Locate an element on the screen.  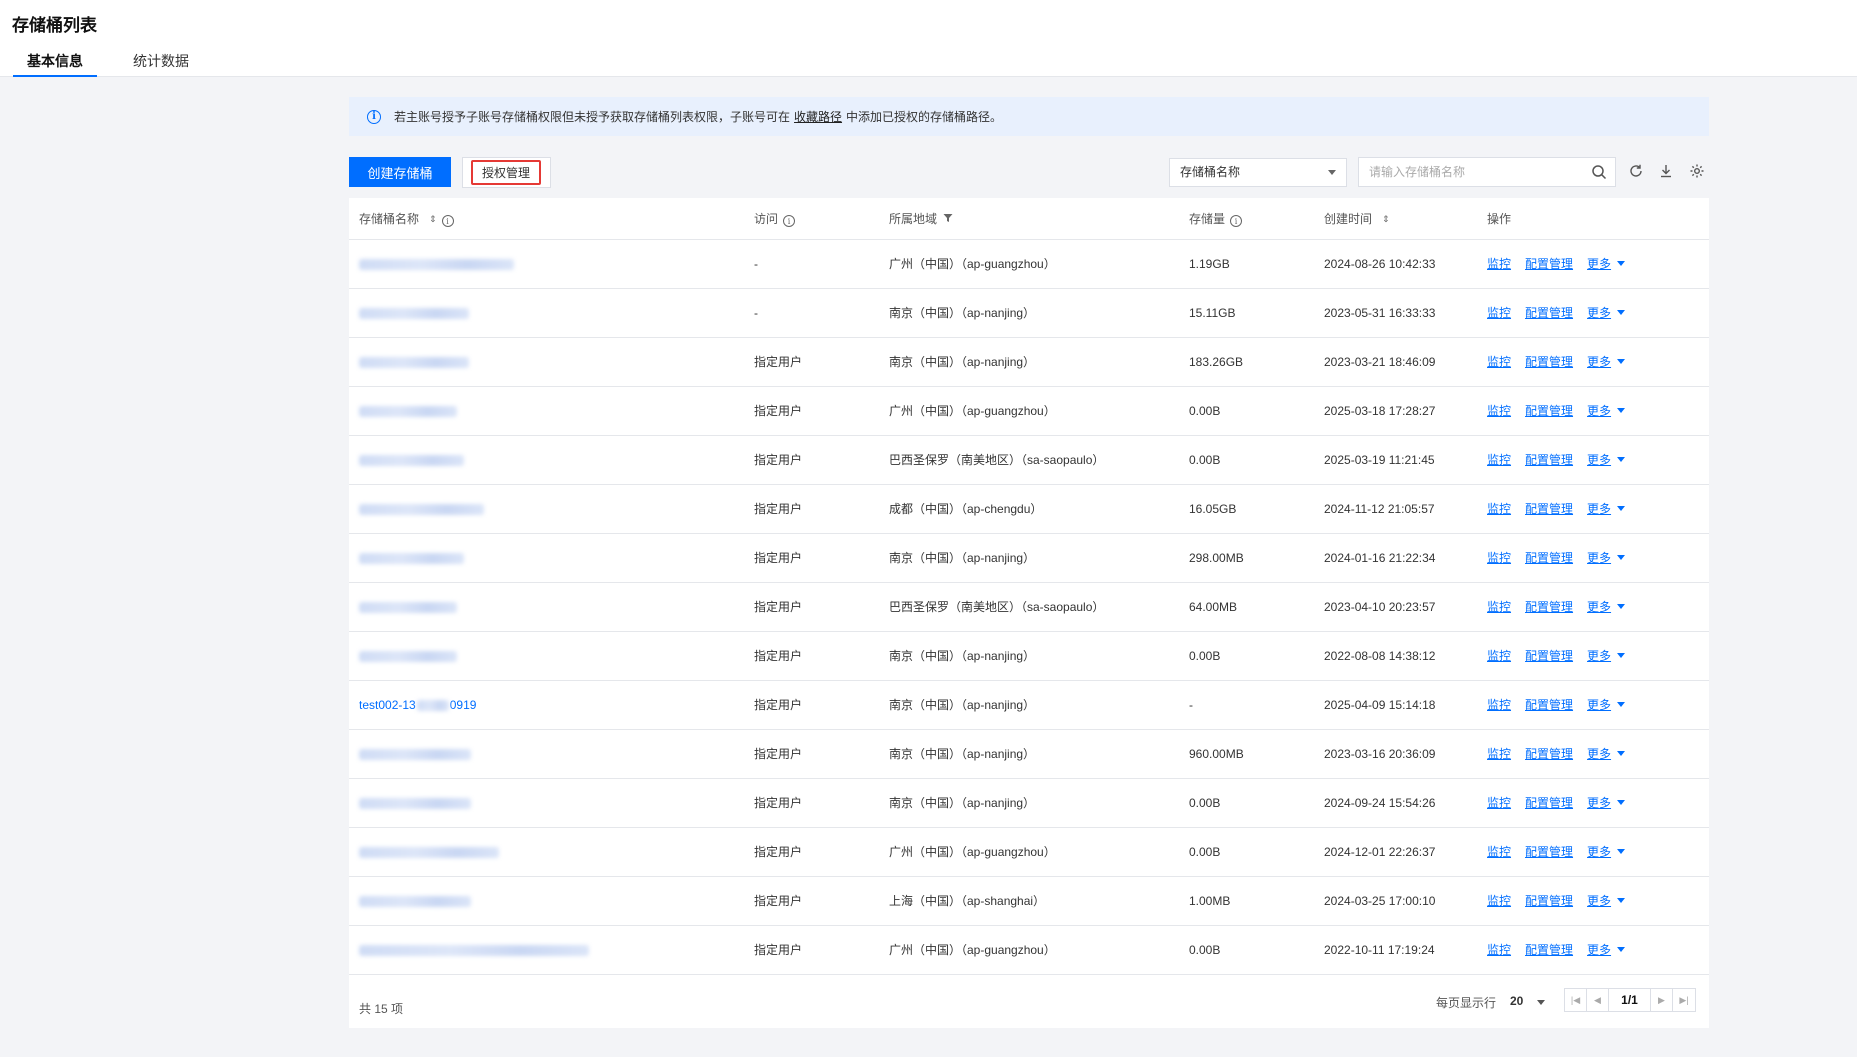
favorite-path-link: 收藏路径 is located at coordinates (818, 116).